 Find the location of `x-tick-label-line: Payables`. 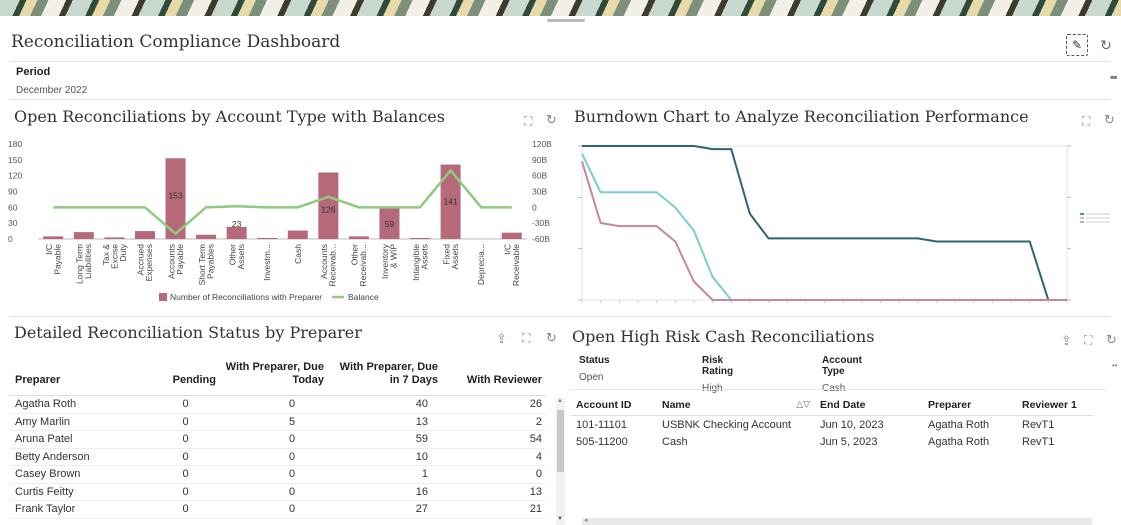

x-tick-label-line: Payables is located at coordinates (210, 261).